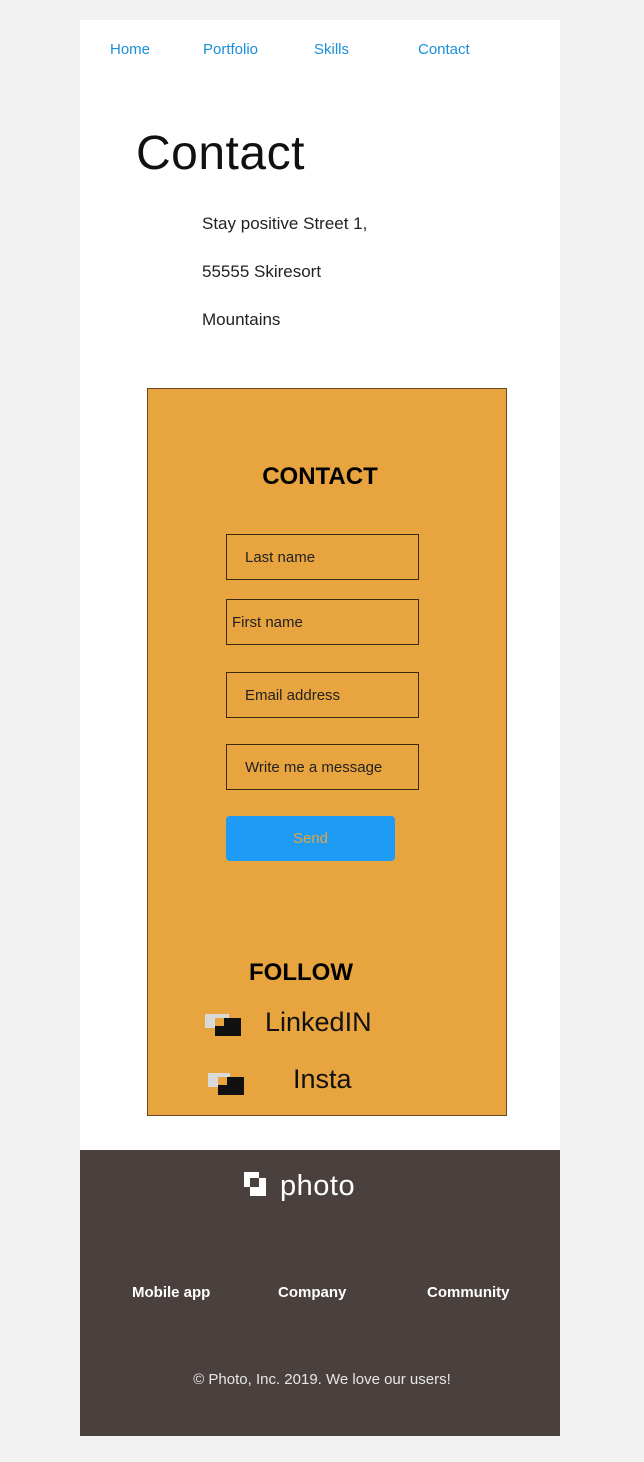  What do you see at coordinates (322, 767) in the screenshot?
I see `message-input` at bounding box center [322, 767].